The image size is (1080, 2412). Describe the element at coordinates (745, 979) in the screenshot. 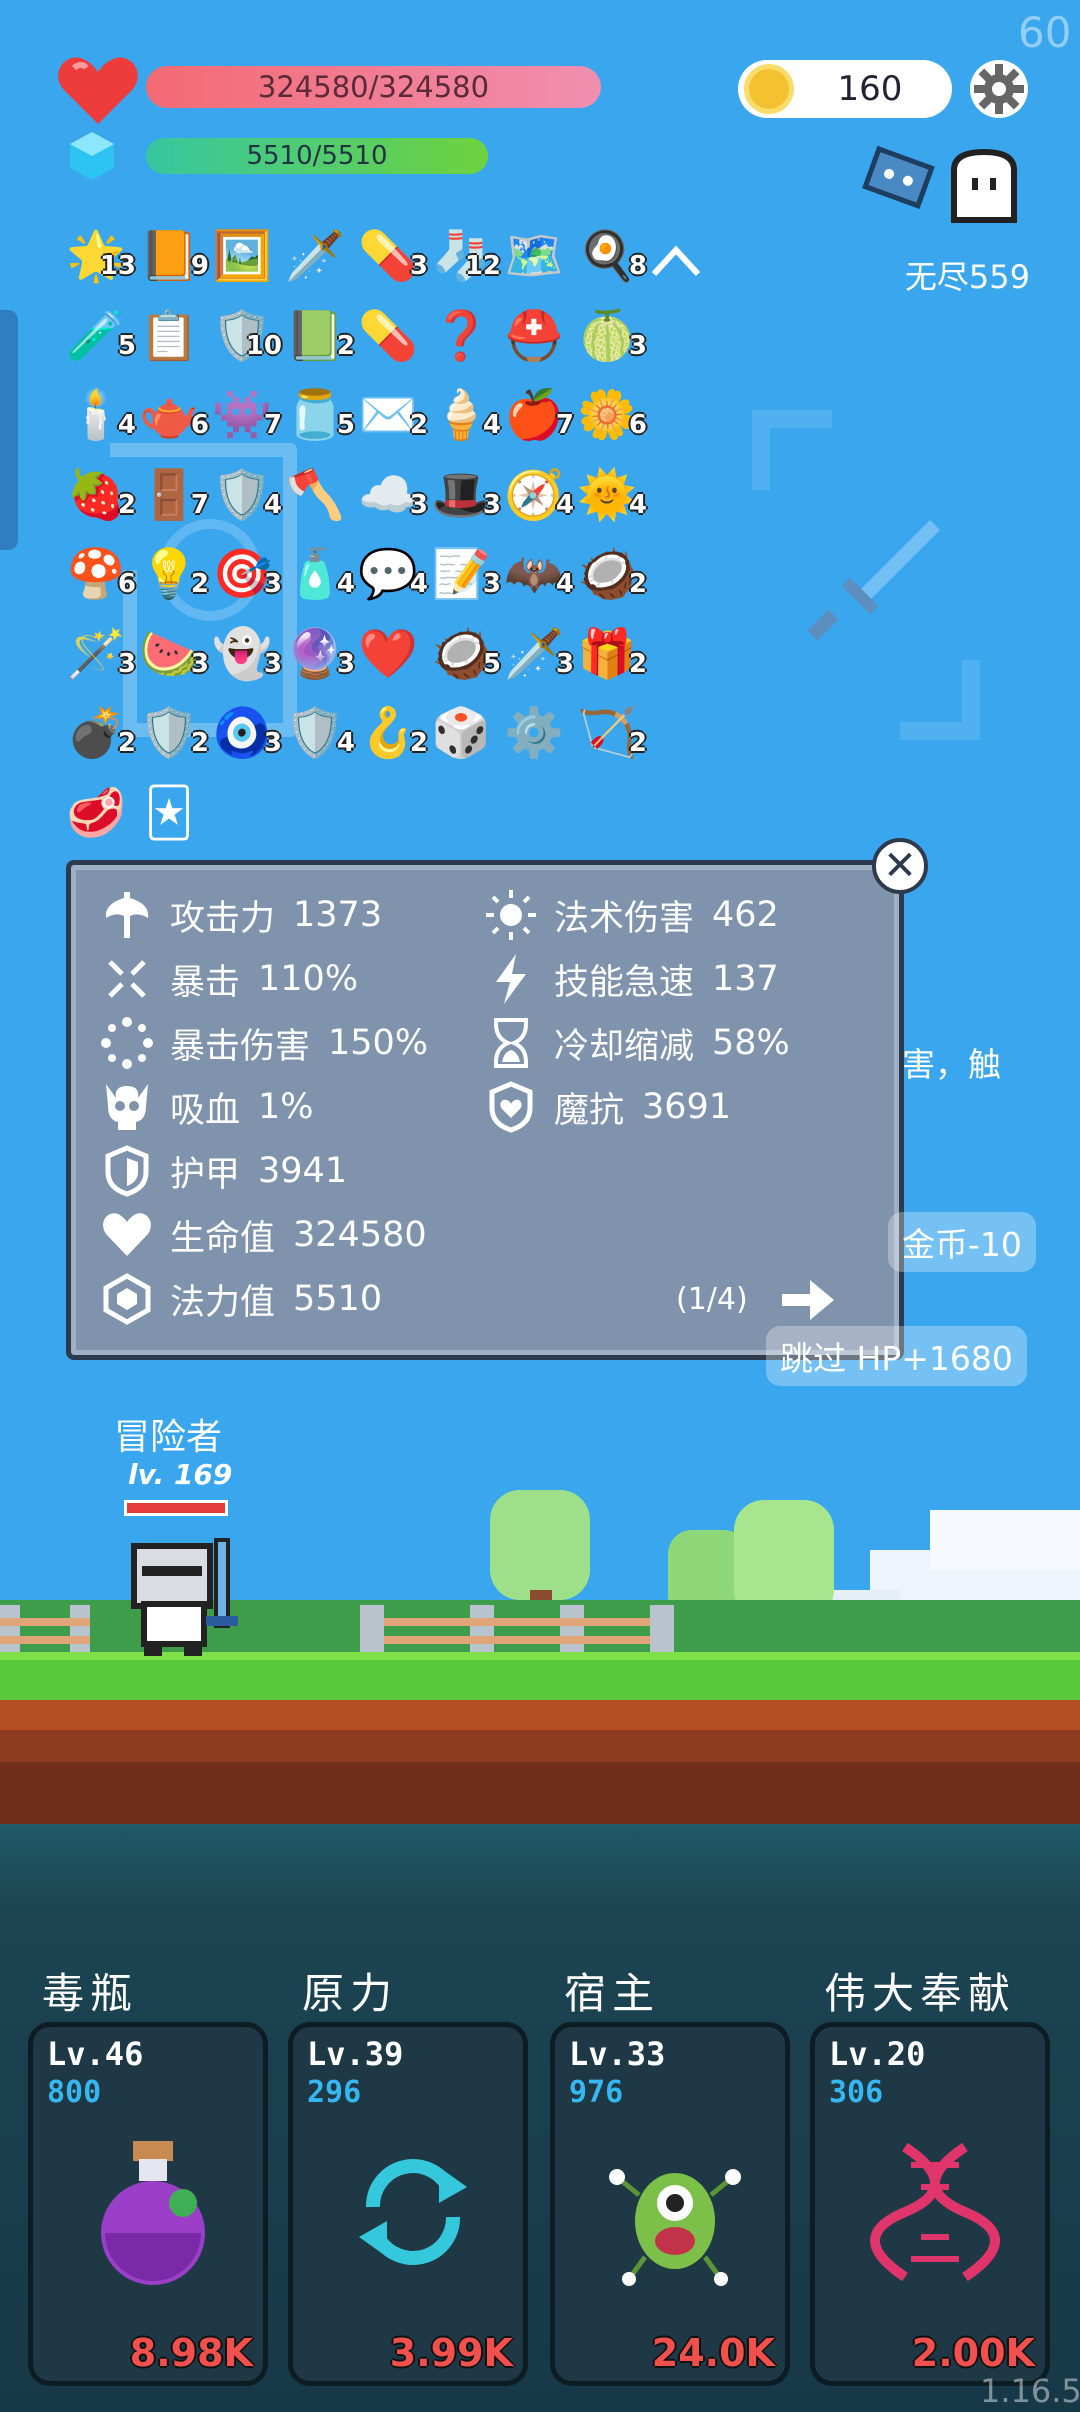

I see `stat-value: 137` at that location.